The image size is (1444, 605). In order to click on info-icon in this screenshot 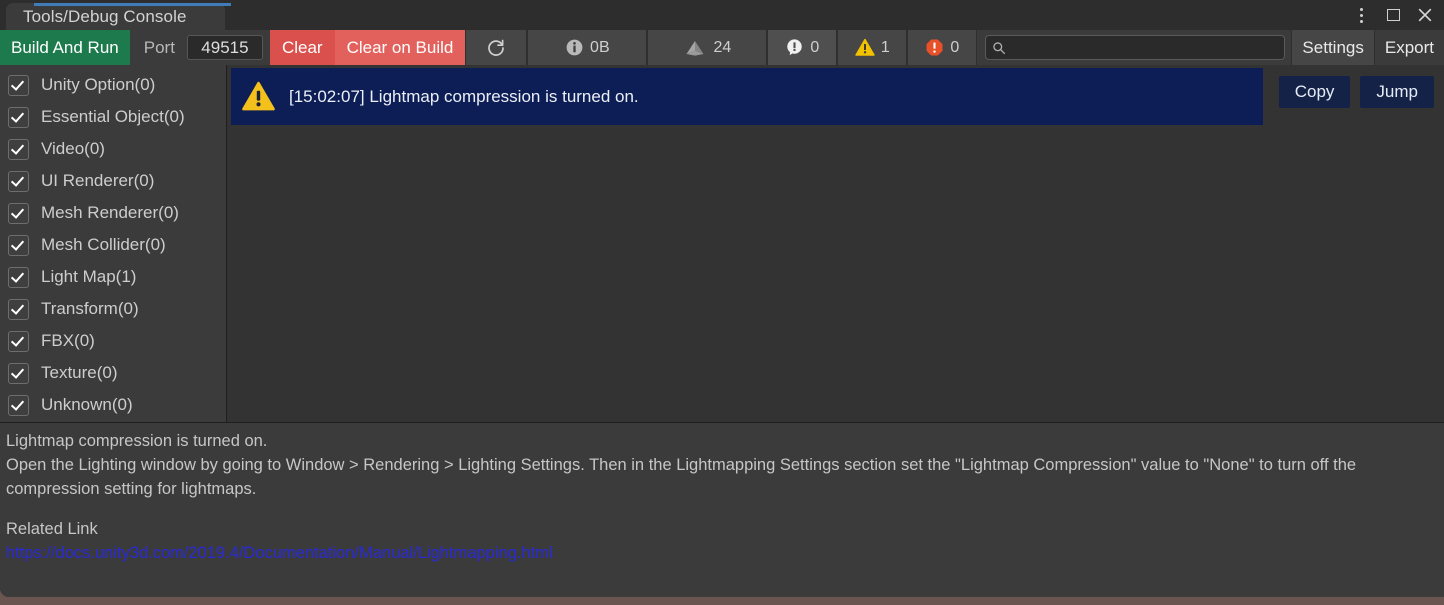, I will do `click(574, 47)`.